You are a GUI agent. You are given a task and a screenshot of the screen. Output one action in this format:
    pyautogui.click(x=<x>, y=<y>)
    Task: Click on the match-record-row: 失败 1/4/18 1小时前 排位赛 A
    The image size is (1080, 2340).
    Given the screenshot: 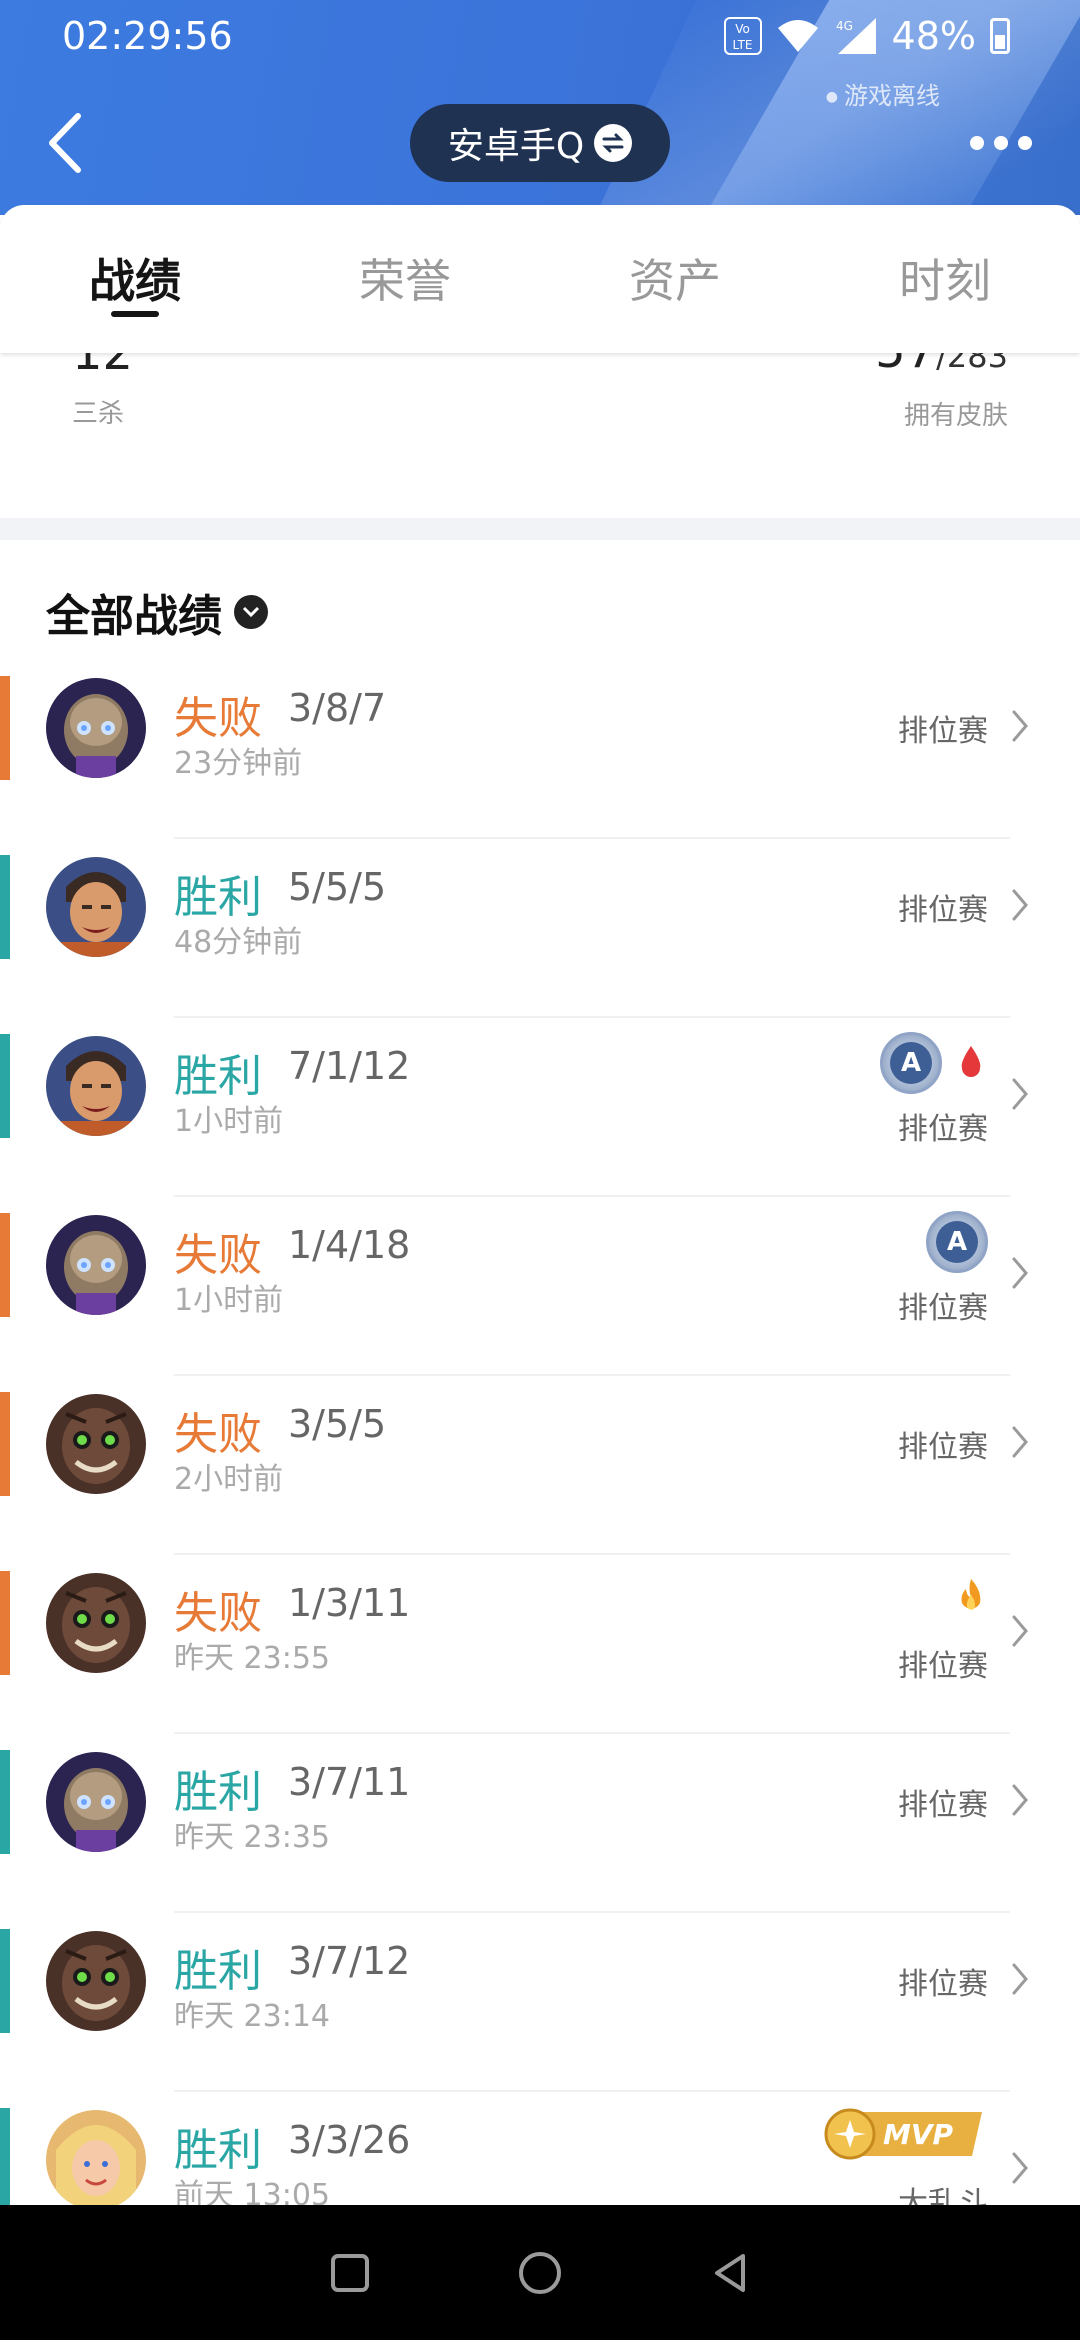 What is the action you would take?
    pyautogui.click(x=540, y=1286)
    